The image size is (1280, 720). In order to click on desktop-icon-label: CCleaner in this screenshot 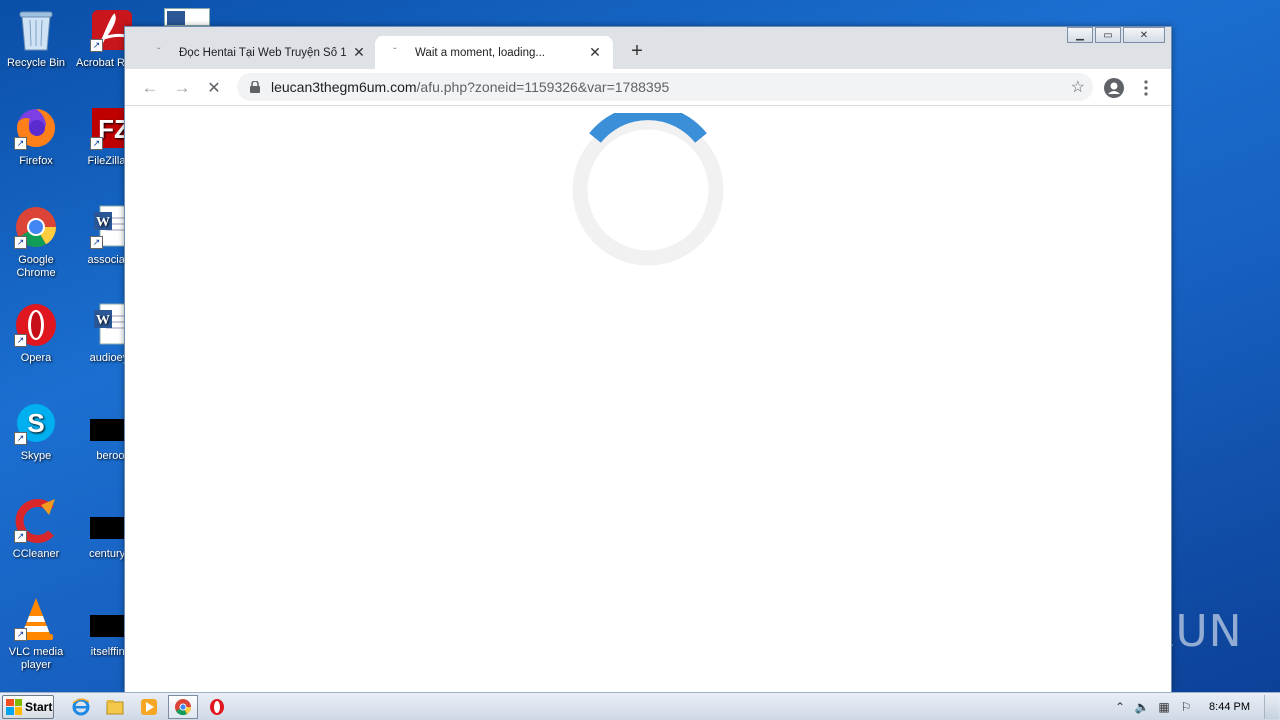, I will do `click(36, 554)`.